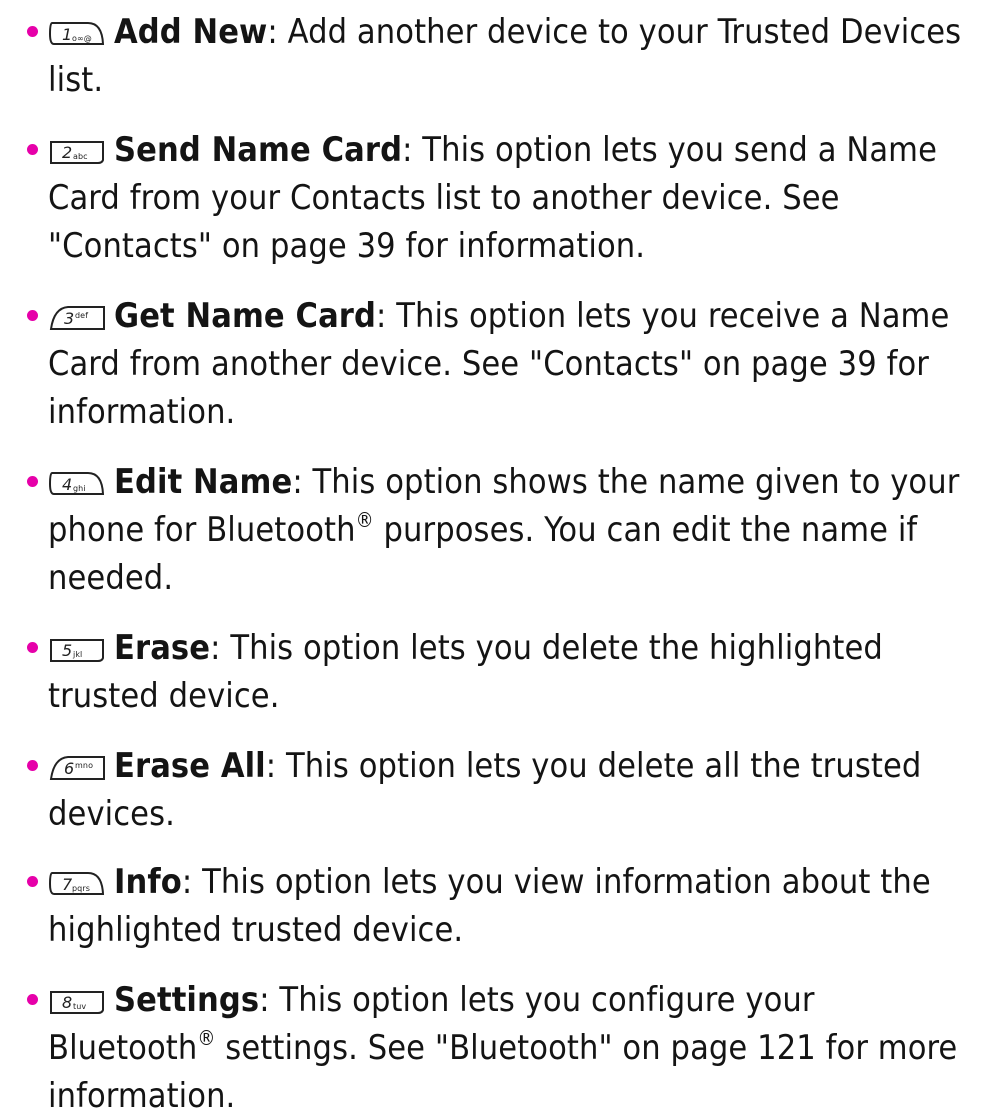  I want to click on keypad-4-icon: 4 ghi, so click(77, 484).